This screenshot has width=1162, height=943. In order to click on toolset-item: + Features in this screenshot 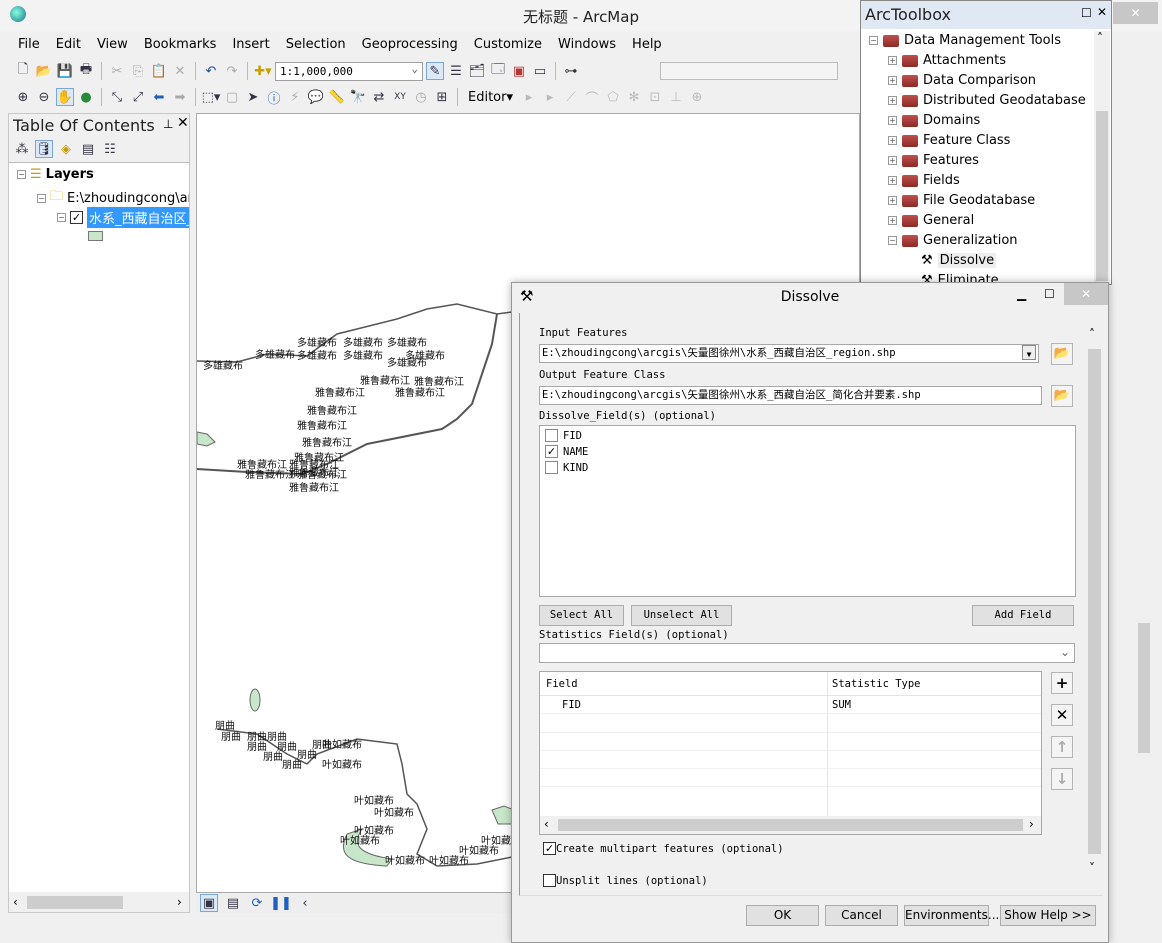, I will do `click(933, 160)`.